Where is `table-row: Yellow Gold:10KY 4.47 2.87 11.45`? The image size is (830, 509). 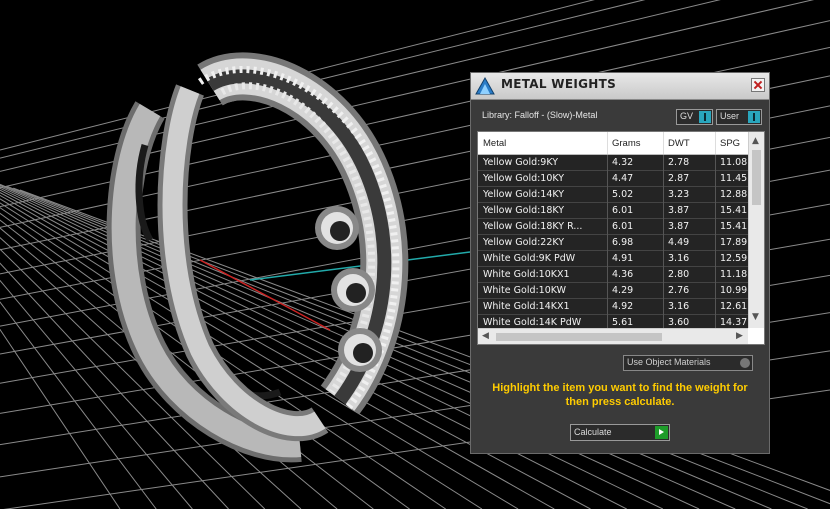 table-row: Yellow Gold:10KY 4.47 2.87 11.45 is located at coordinates (613, 179).